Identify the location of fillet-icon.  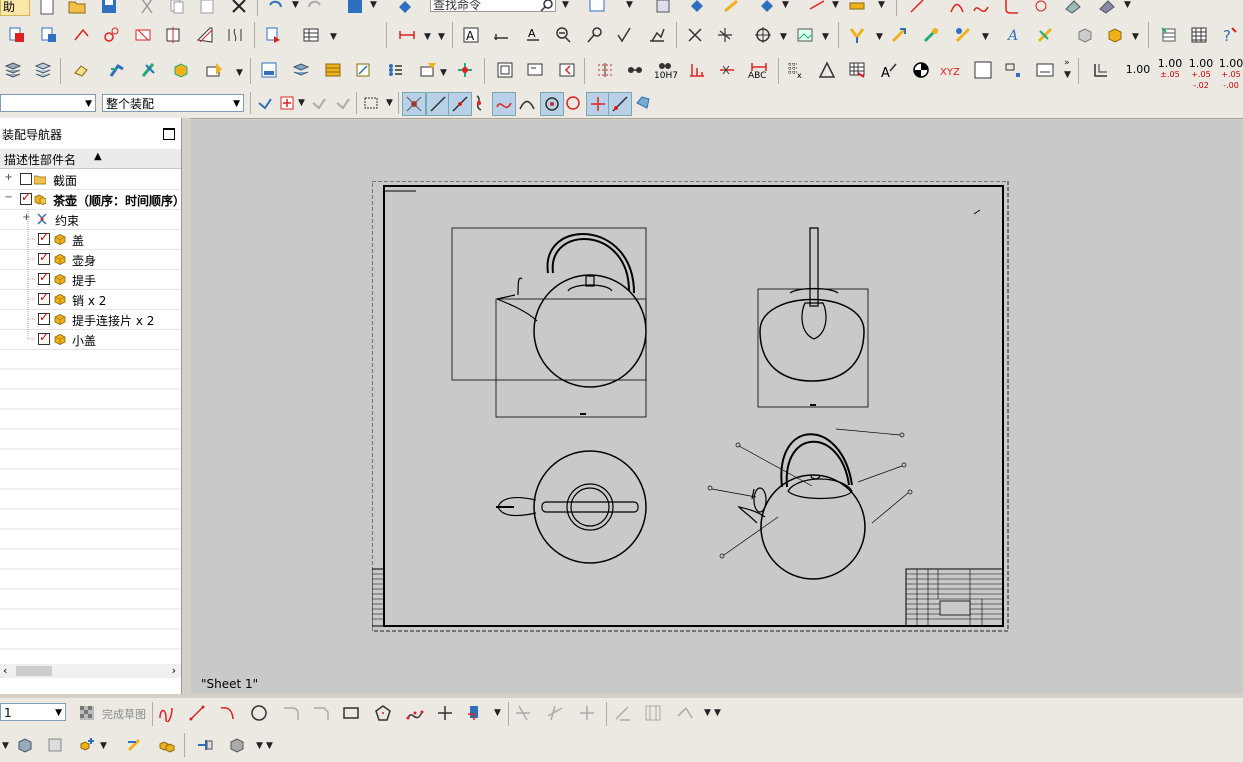
(1011, 8).